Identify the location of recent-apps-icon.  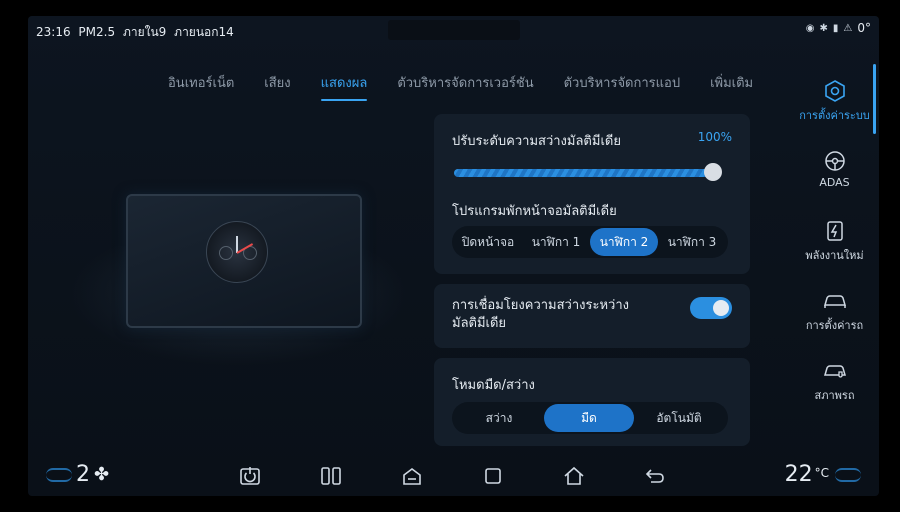
(493, 476).